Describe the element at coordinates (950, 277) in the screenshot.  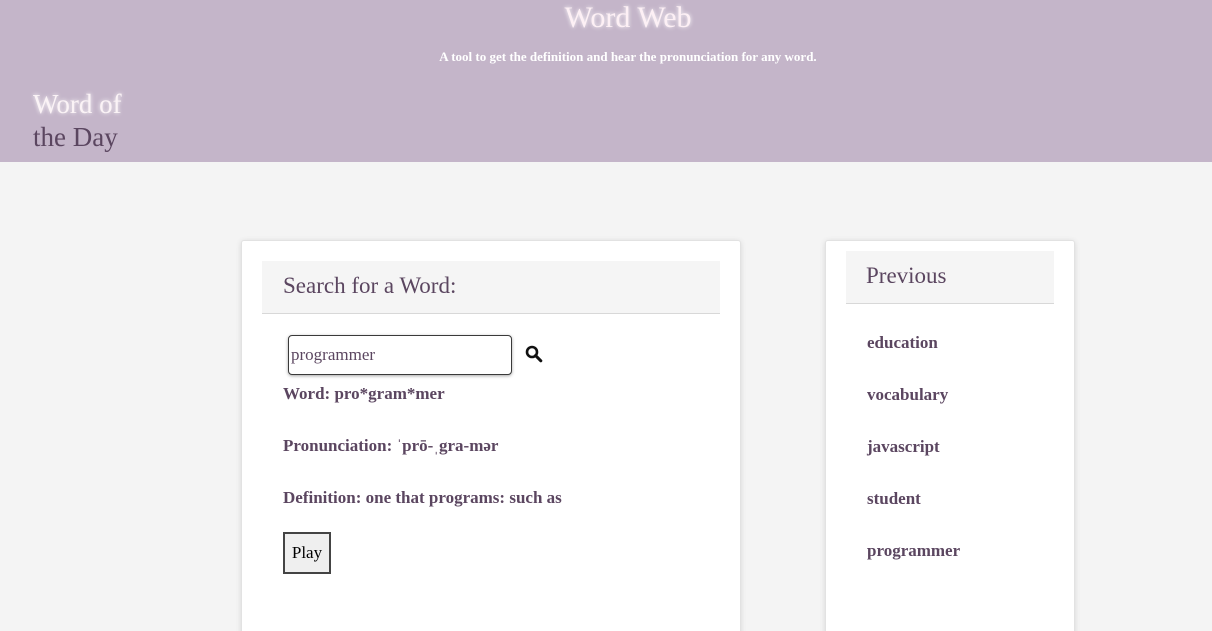
I see `previous-heading: Previous` at that location.